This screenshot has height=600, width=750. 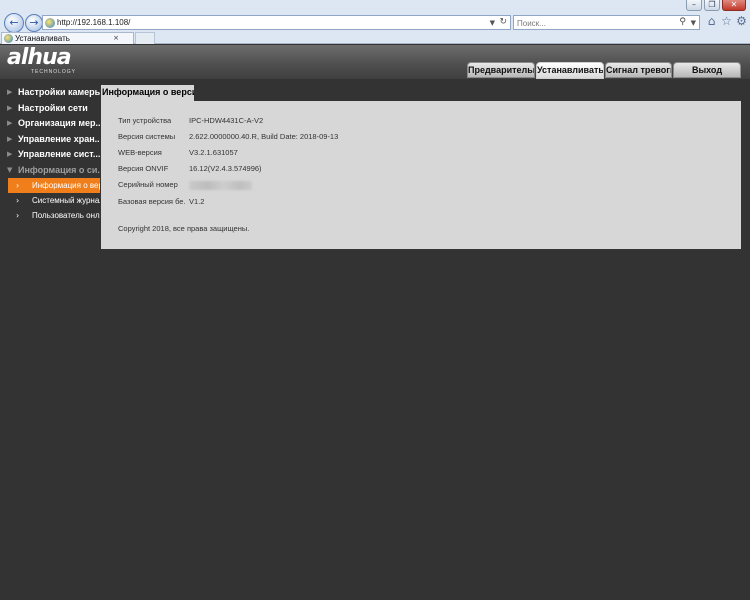 I want to click on minimize-button: –, so click(x=694, y=5).